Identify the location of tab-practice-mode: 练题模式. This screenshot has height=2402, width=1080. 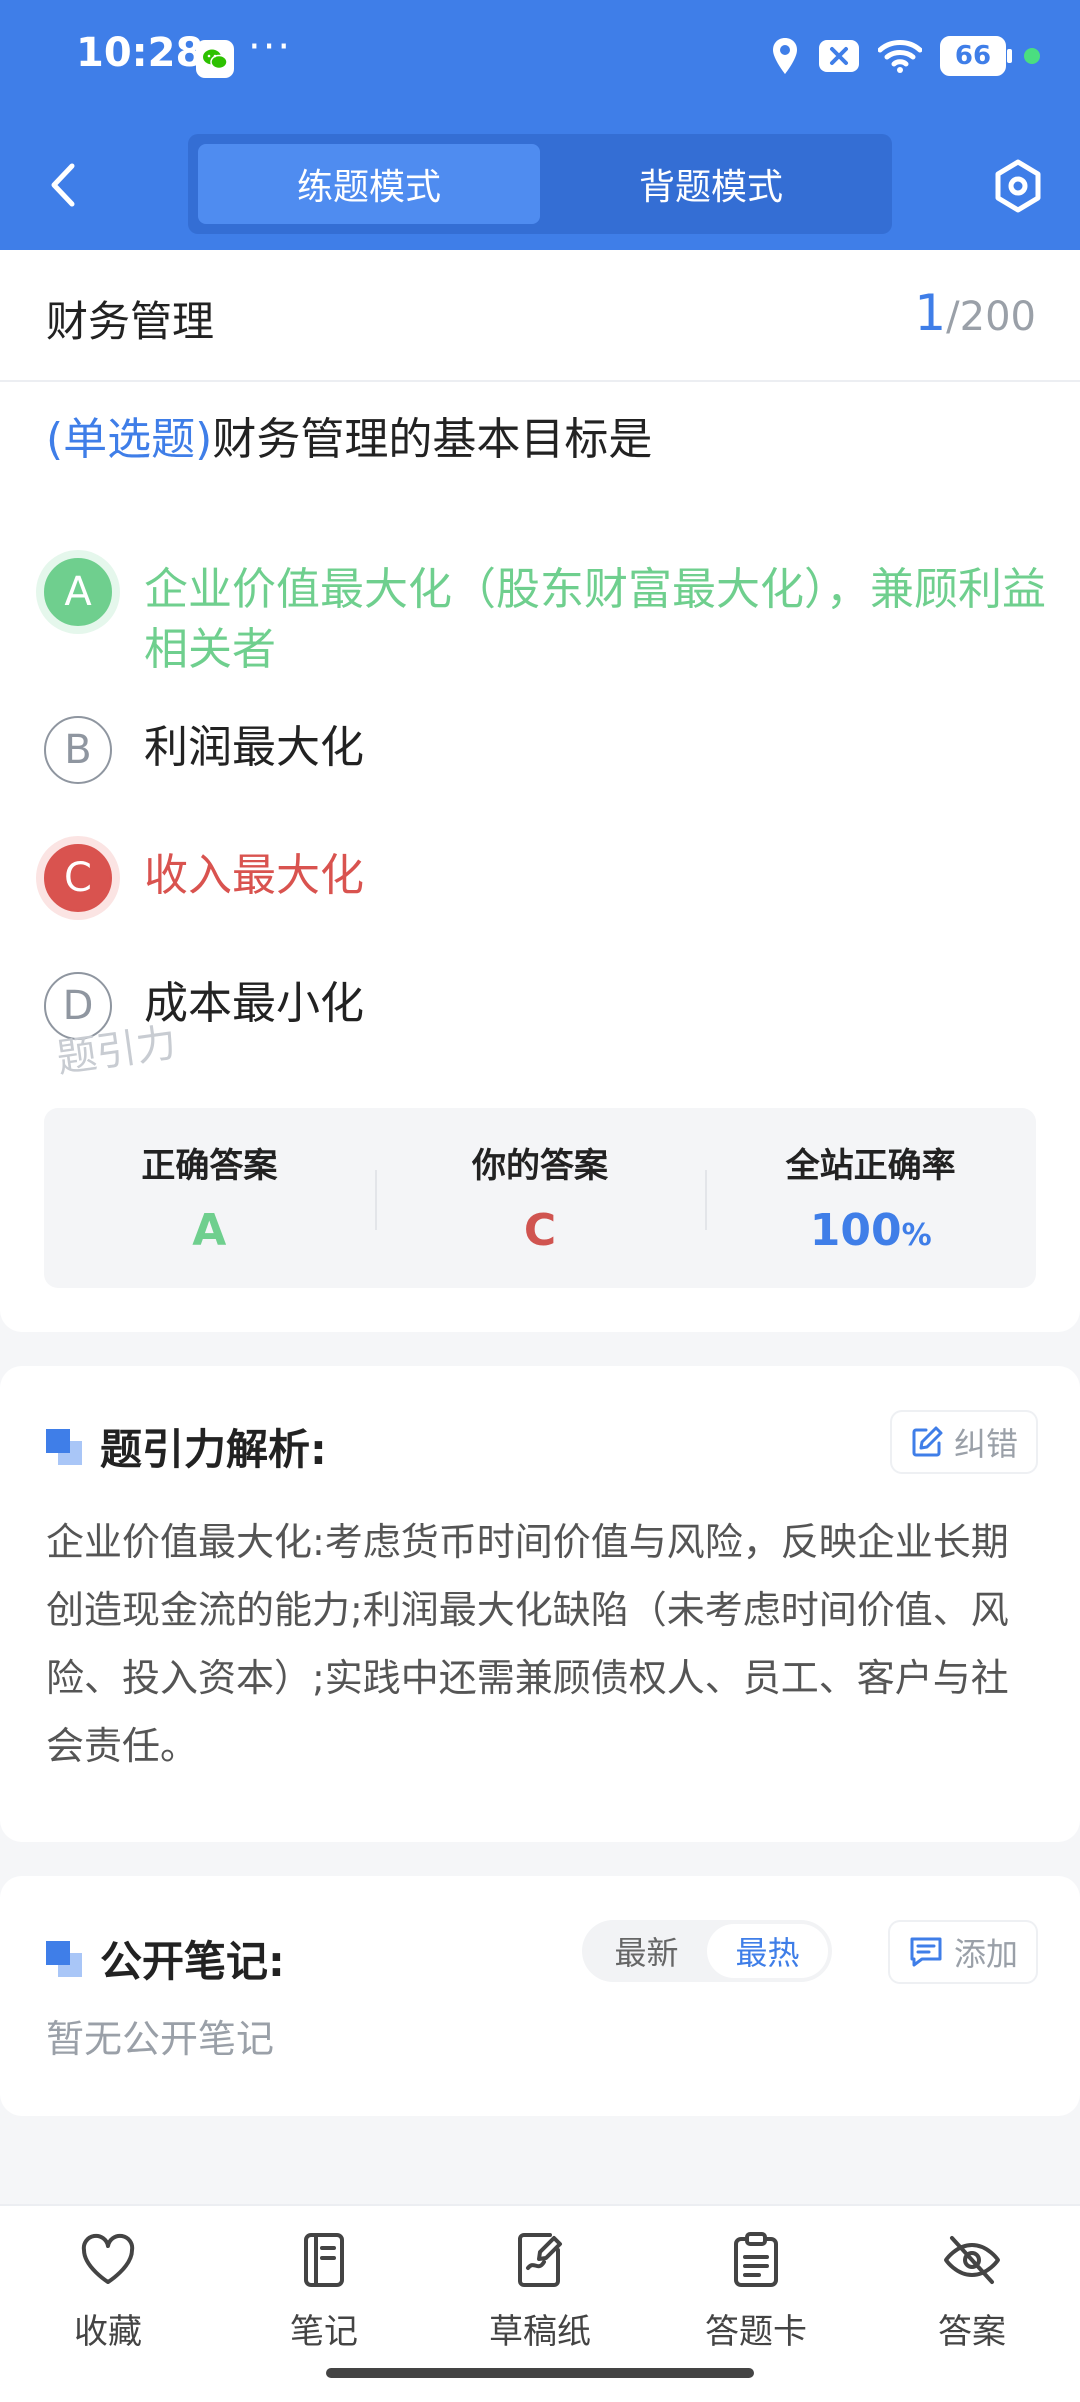
(369, 184).